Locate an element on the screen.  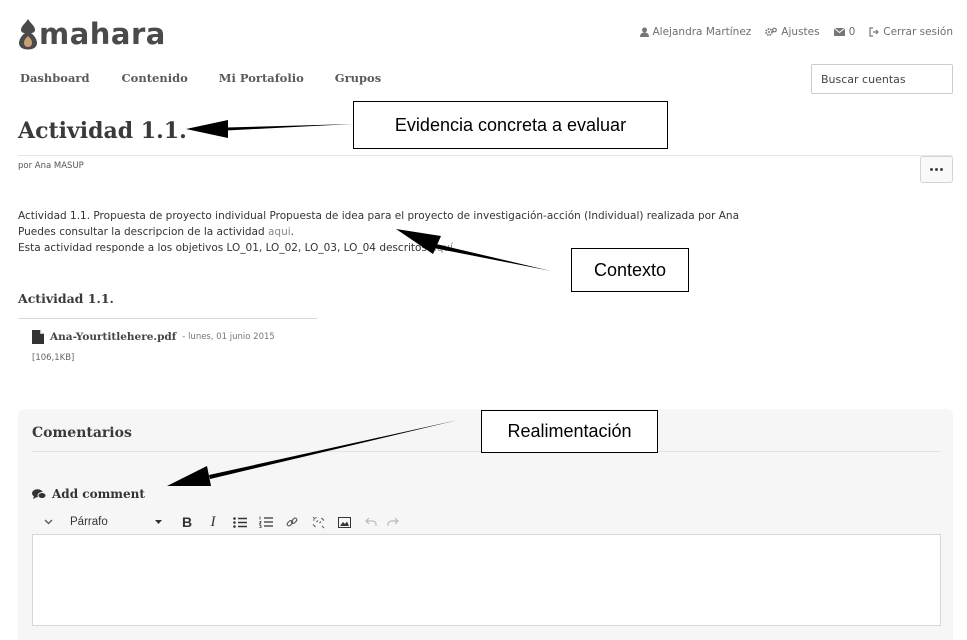
numbered-list-button is located at coordinates (266, 522).